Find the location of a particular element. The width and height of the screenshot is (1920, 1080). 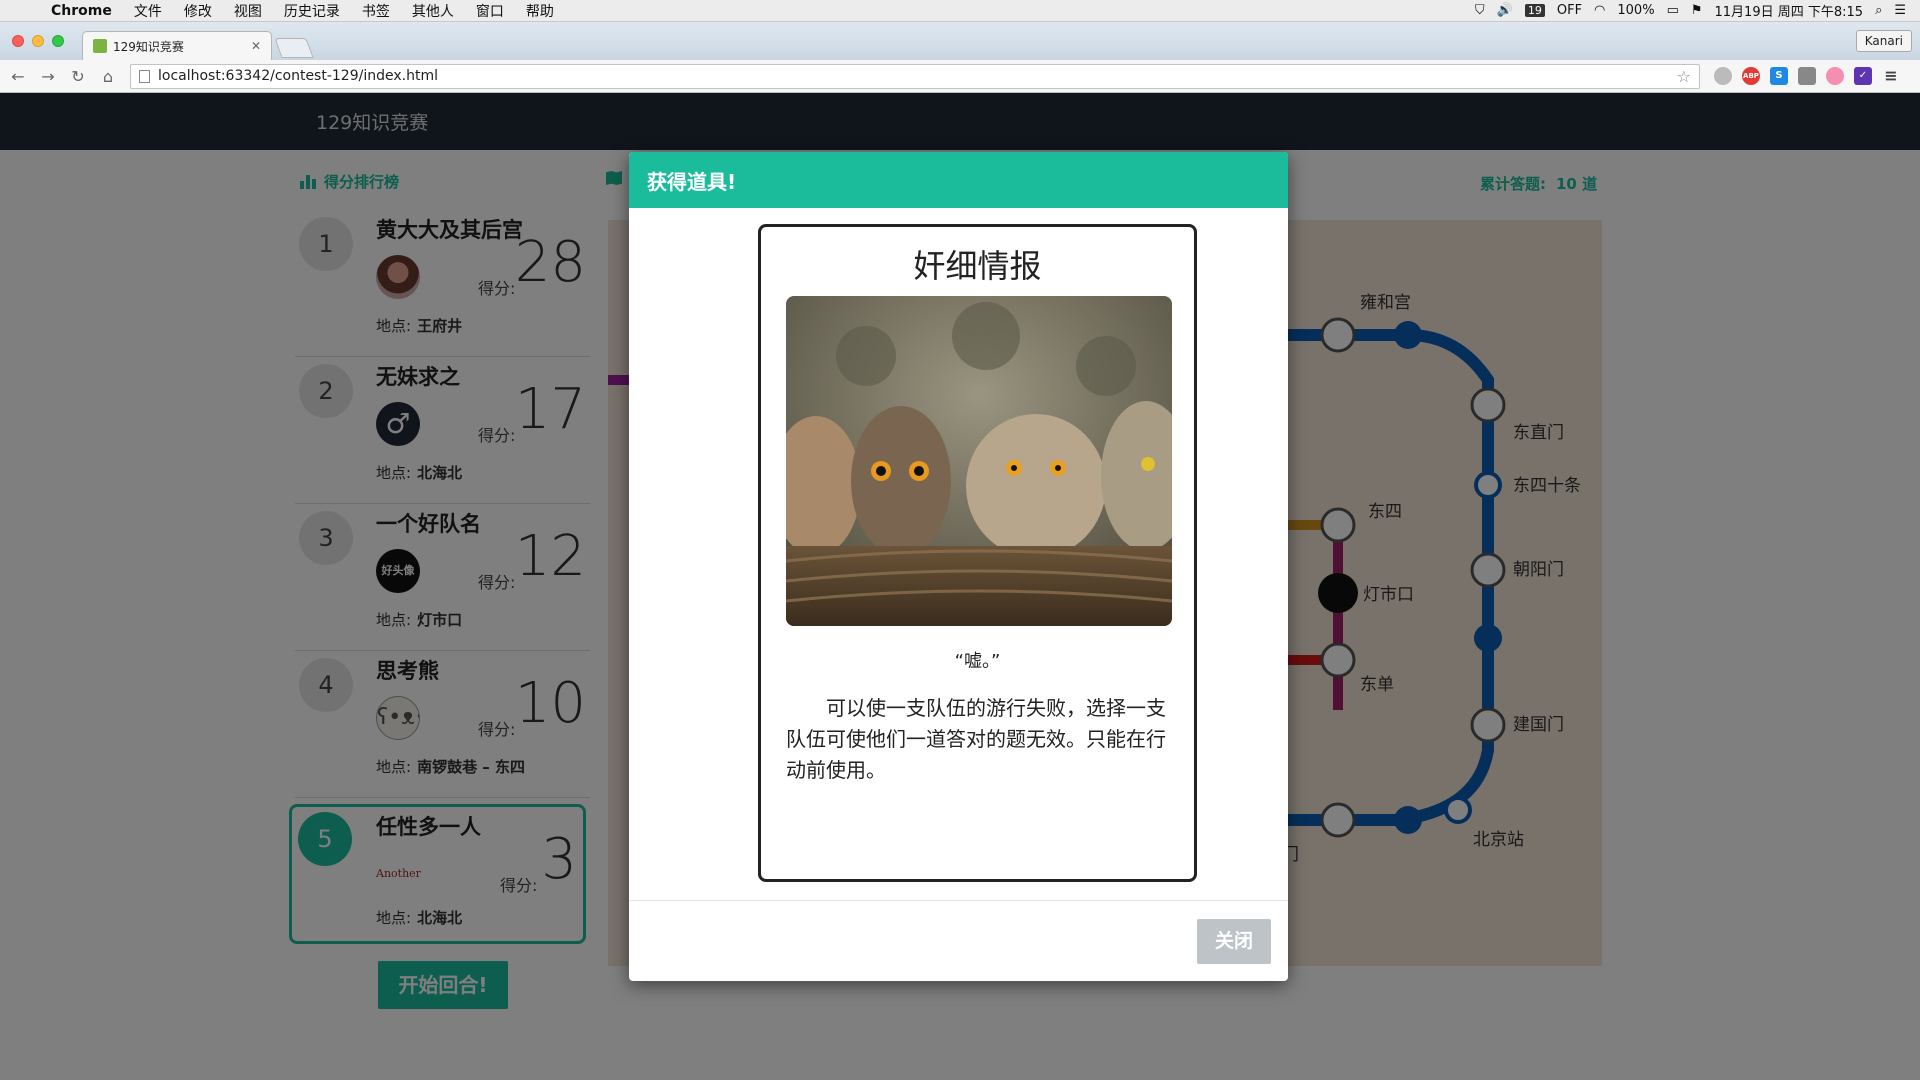

menu-bookmarks: 书签 is located at coordinates (376, 11).